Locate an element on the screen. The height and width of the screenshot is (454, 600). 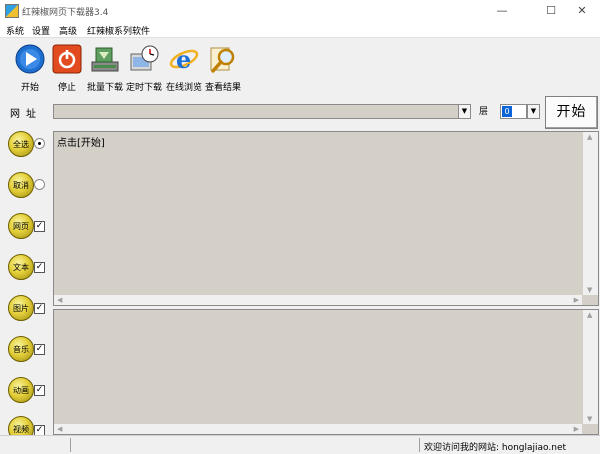
address-row: 网址 ▼ 层 0 ▼ 开始 is located at coordinates (300, 113).